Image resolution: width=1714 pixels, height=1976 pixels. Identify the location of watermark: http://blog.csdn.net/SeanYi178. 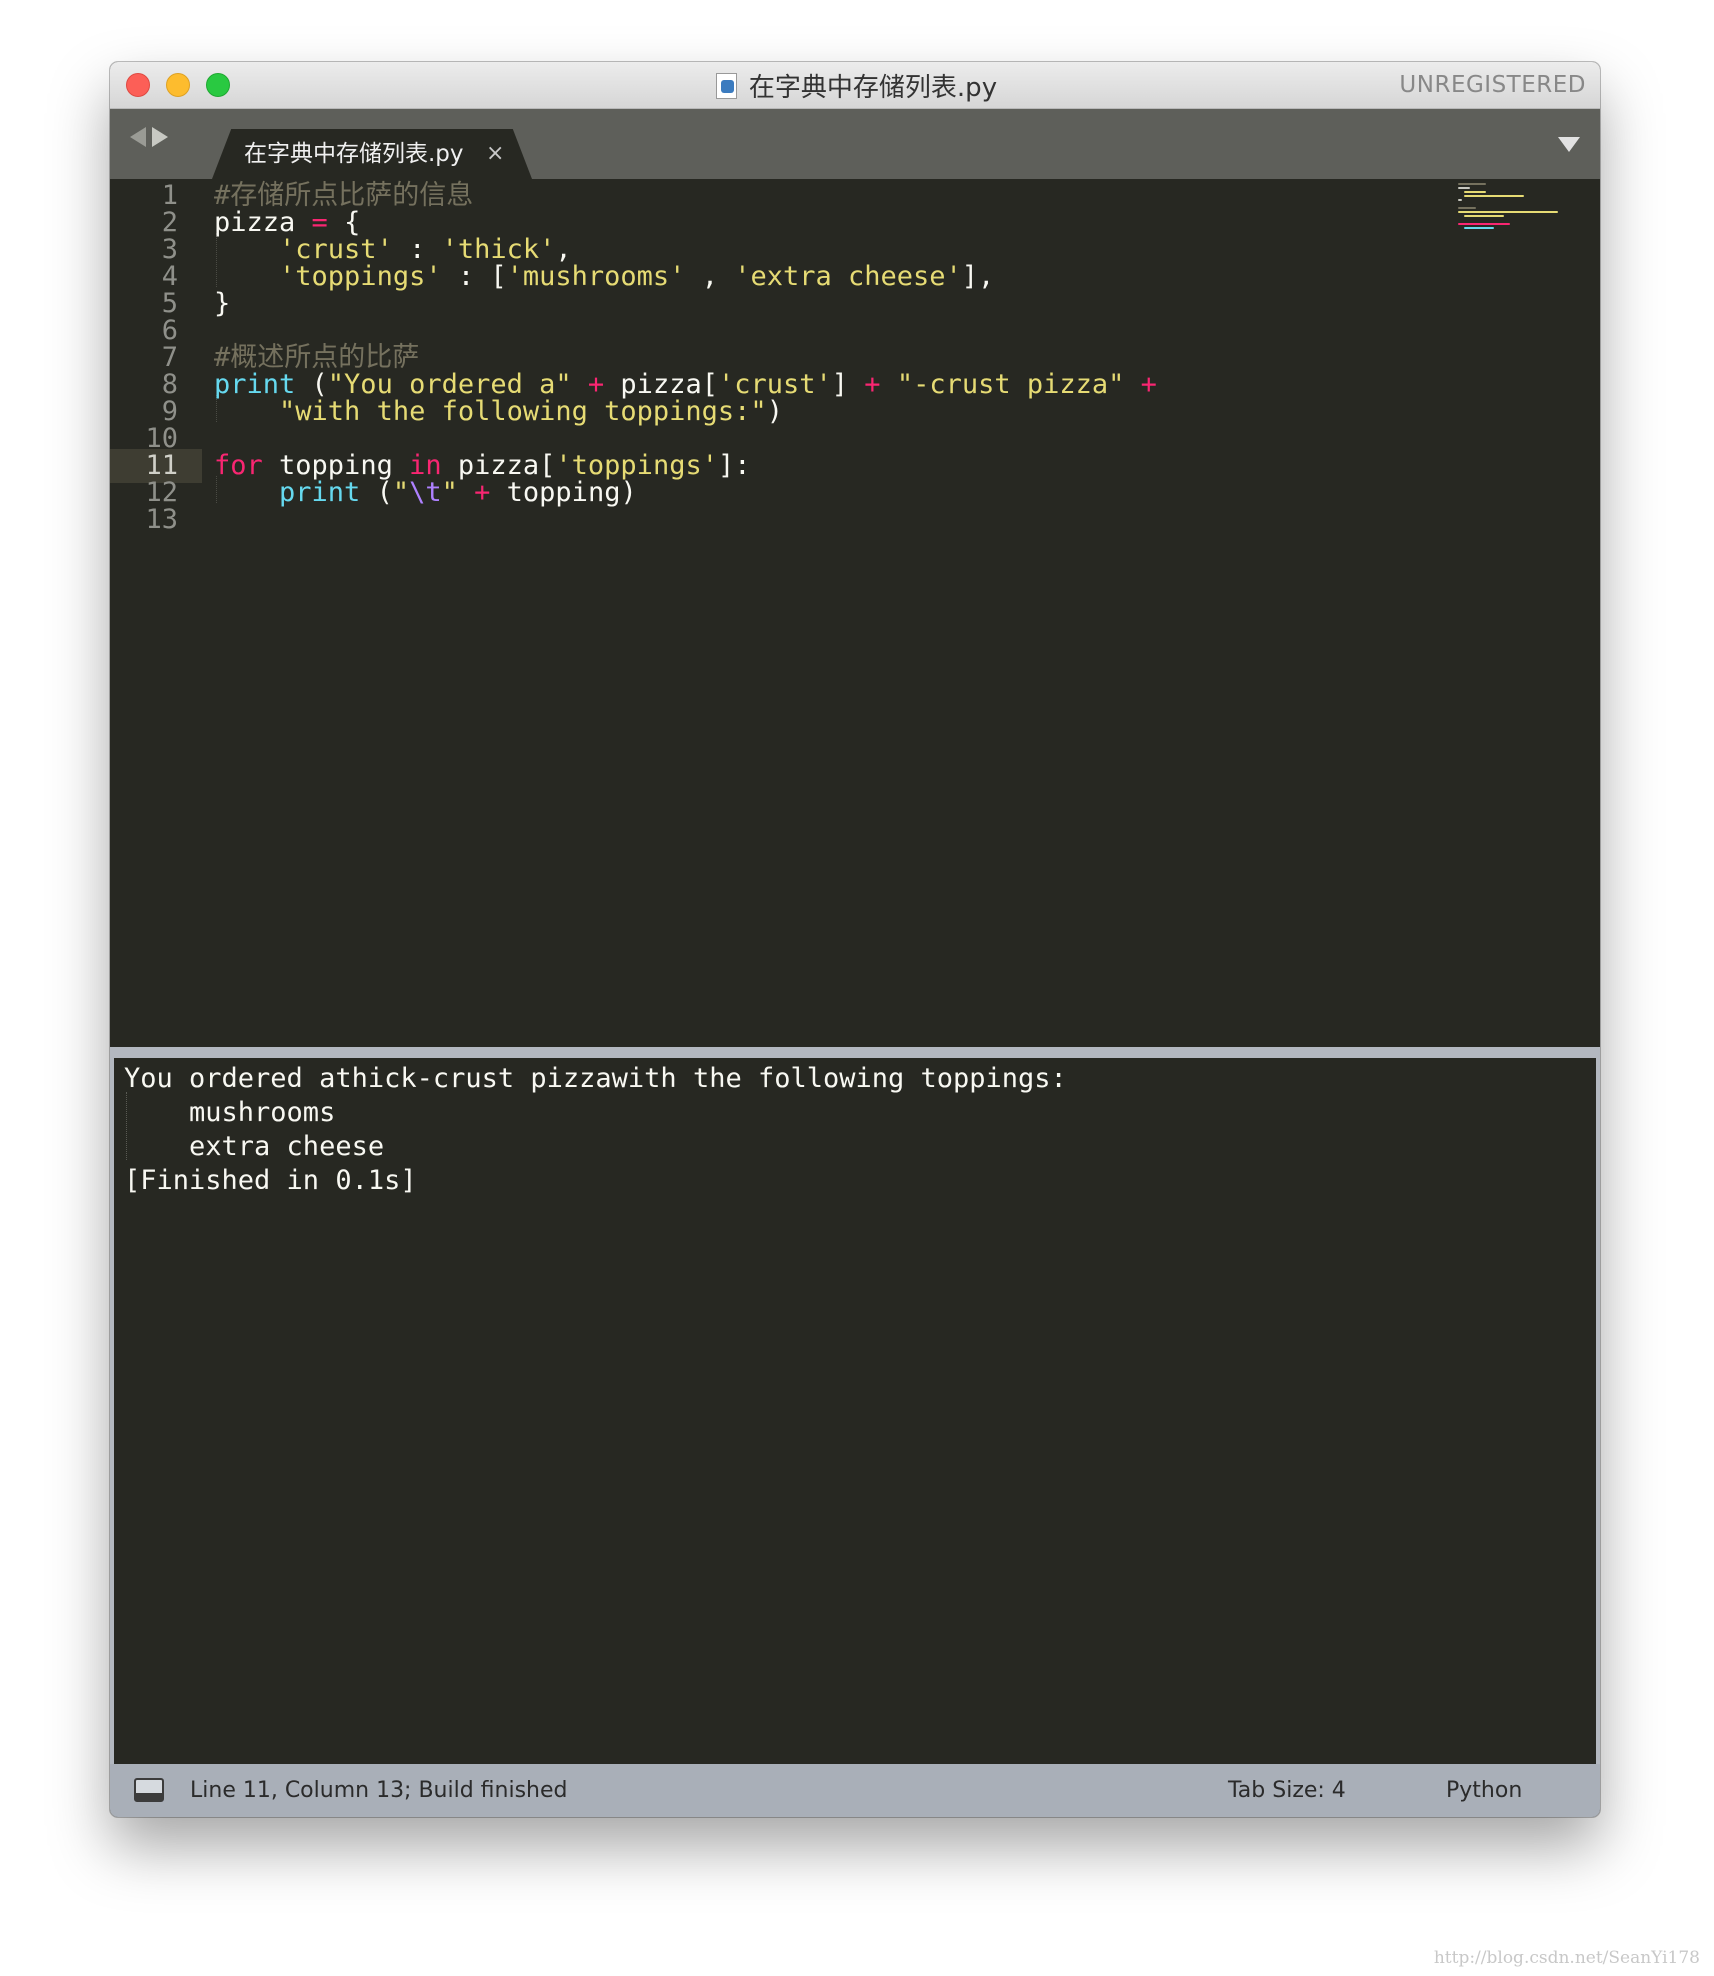
(1566, 1958).